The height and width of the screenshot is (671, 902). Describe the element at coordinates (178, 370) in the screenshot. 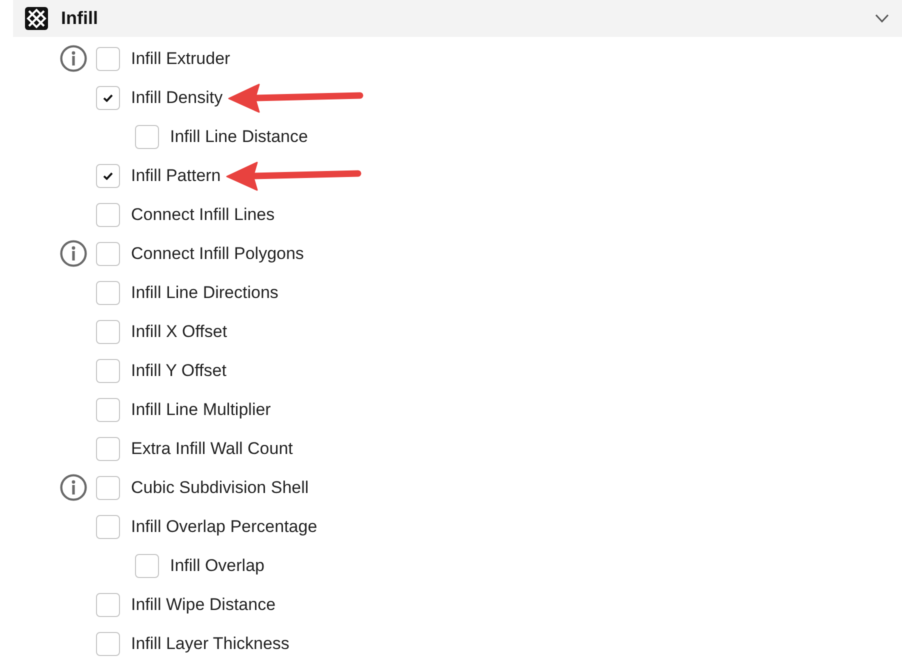

I see `setting-label: Infill Y Offset` at that location.